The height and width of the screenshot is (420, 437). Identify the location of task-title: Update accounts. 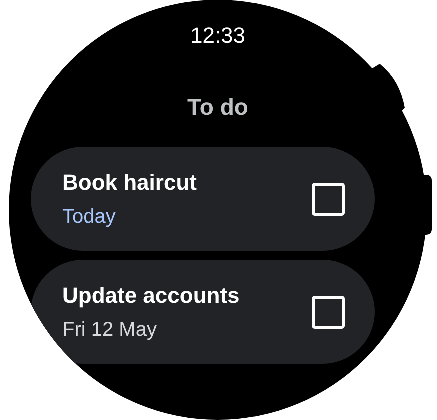
(151, 295).